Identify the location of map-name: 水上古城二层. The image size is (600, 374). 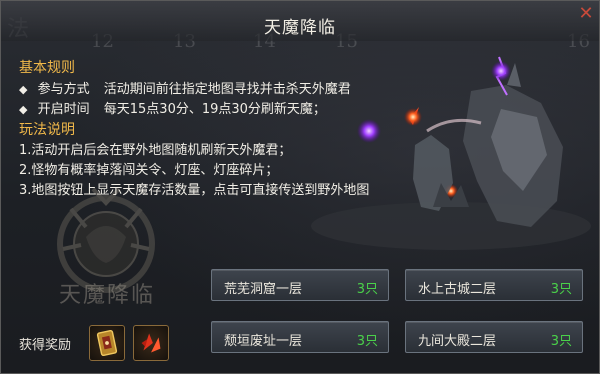
(457, 289).